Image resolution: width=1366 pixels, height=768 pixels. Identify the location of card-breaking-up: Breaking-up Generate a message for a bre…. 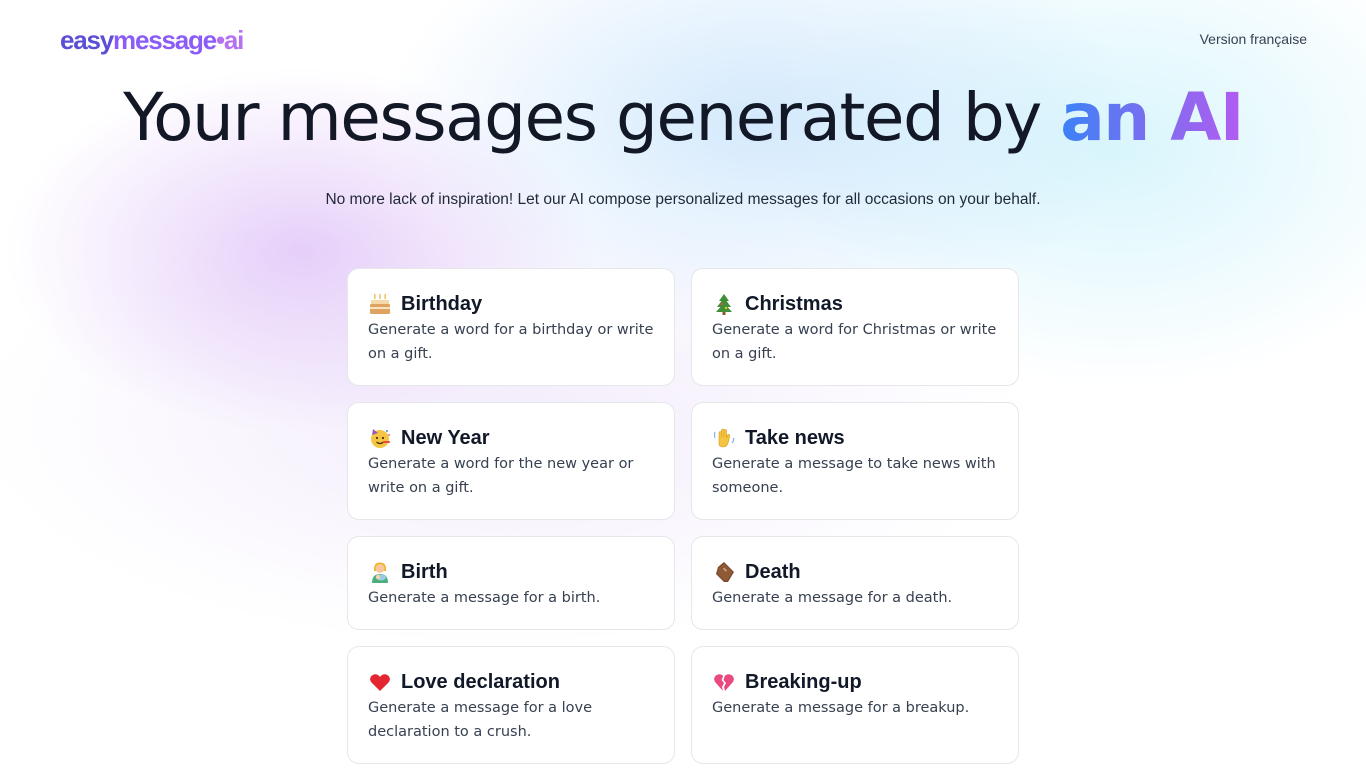
(855, 705).